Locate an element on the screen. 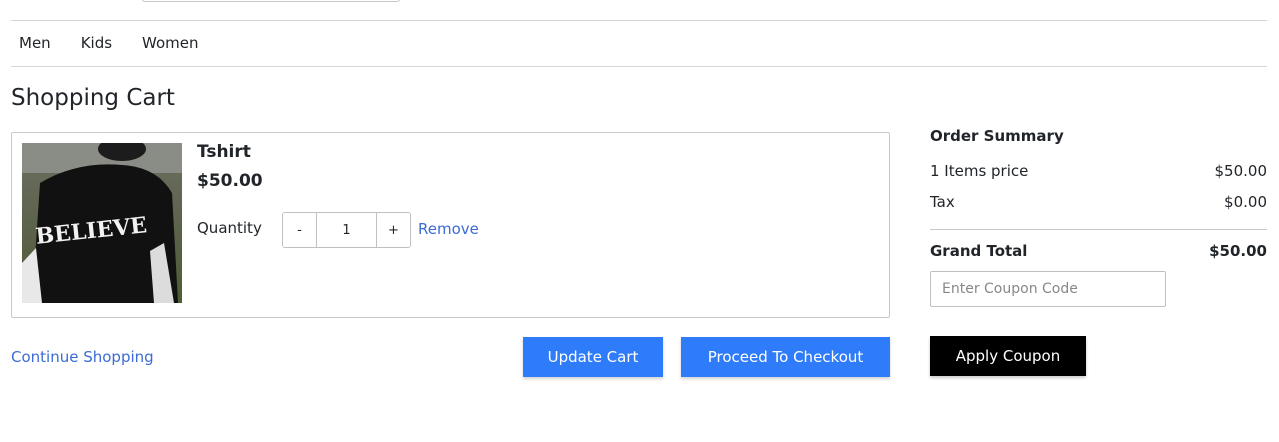 The height and width of the screenshot is (442, 1279). tax-value: $0.00 is located at coordinates (1245, 202).